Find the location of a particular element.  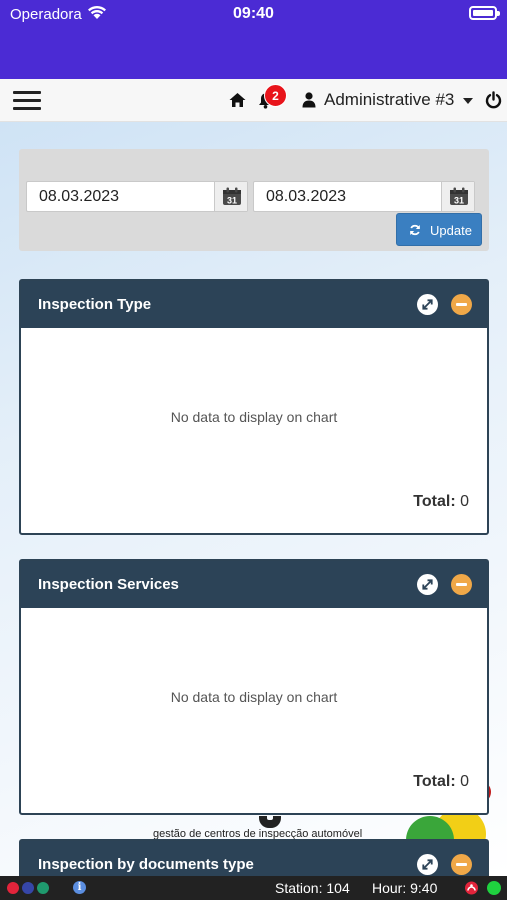

panel-title: Inspection Type is located at coordinates (95, 304).